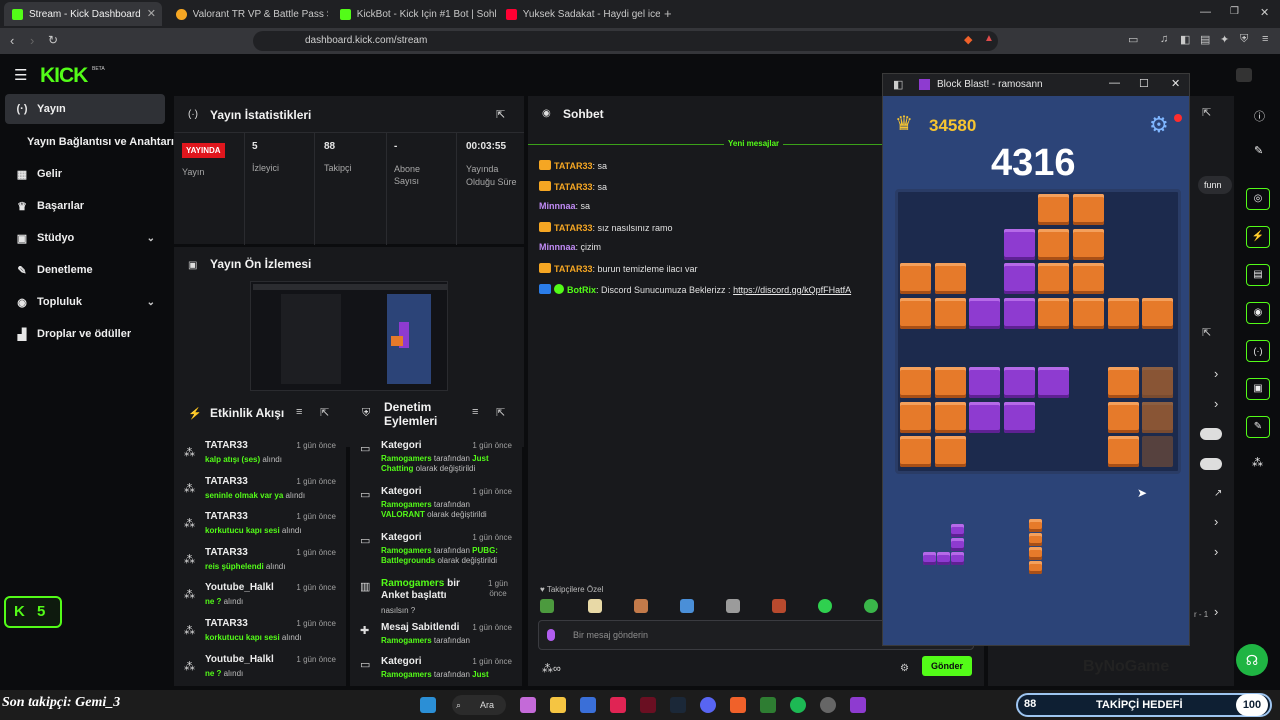  I want to click on send-button: Gönder, so click(947, 666).